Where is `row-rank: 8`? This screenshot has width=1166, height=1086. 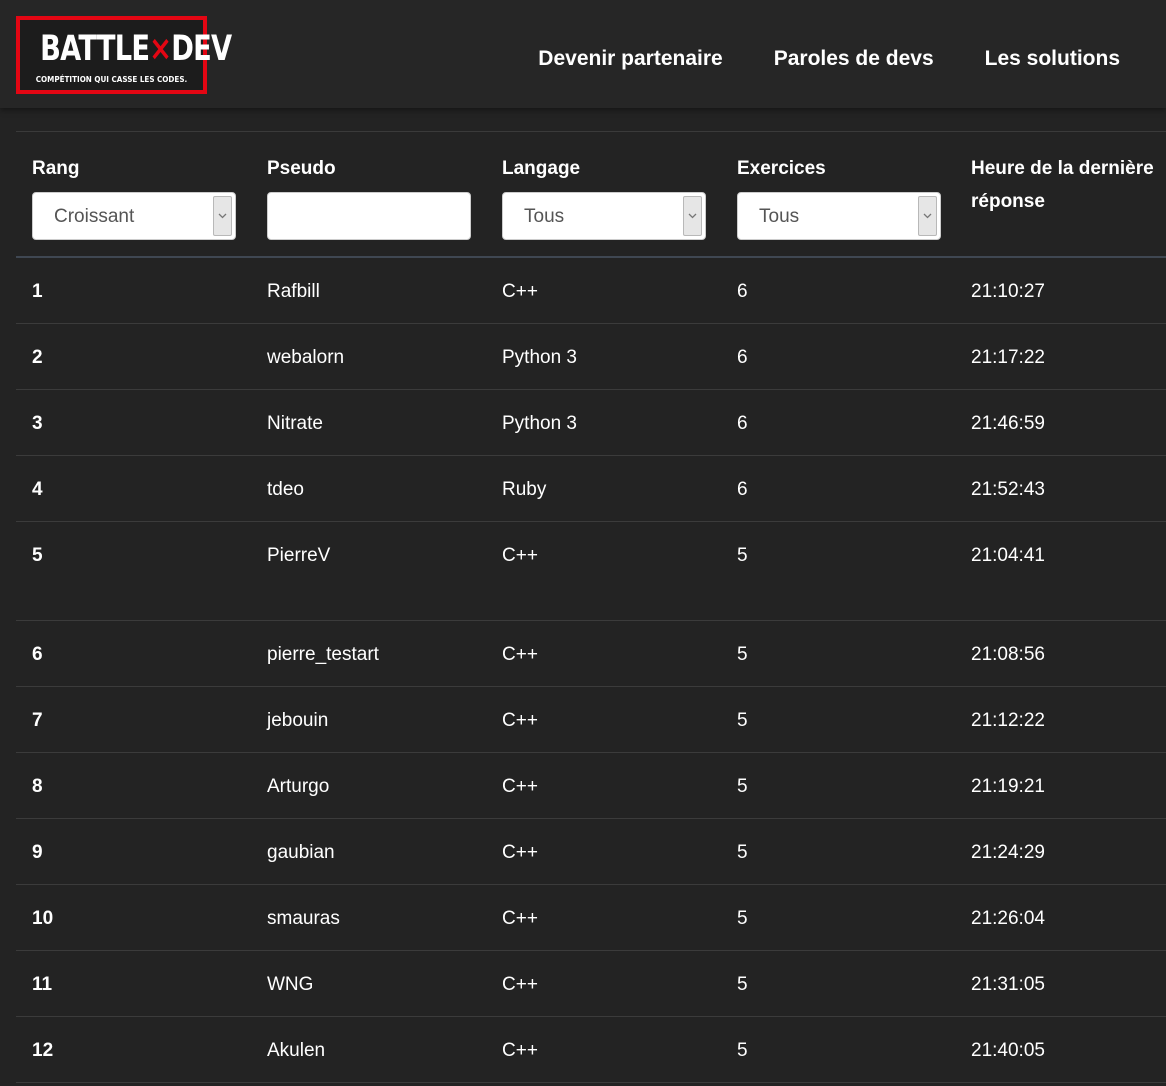
row-rank: 8 is located at coordinates (37, 786).